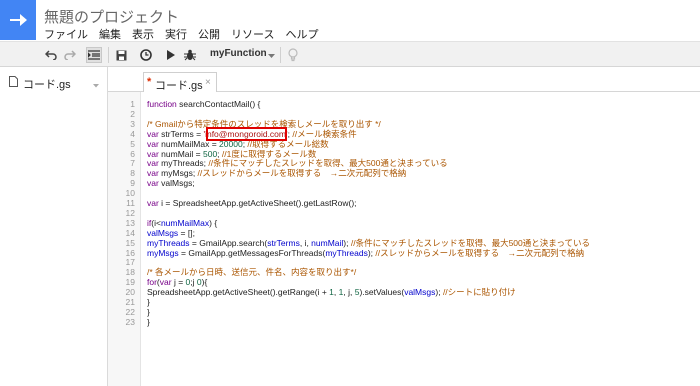 This screenshot has width=700, height=386. Describe the element at coordinates (190, 55) in the screenshot. I see `bug-icon` at that location.